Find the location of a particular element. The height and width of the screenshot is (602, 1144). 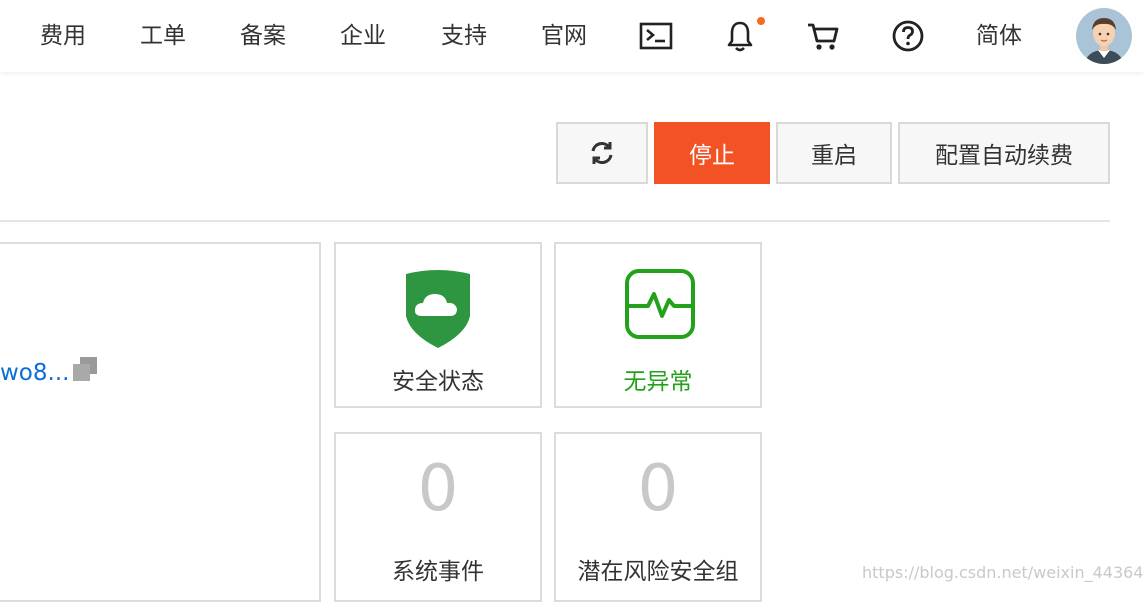

notification-dot is located at coordinates (761, 21).